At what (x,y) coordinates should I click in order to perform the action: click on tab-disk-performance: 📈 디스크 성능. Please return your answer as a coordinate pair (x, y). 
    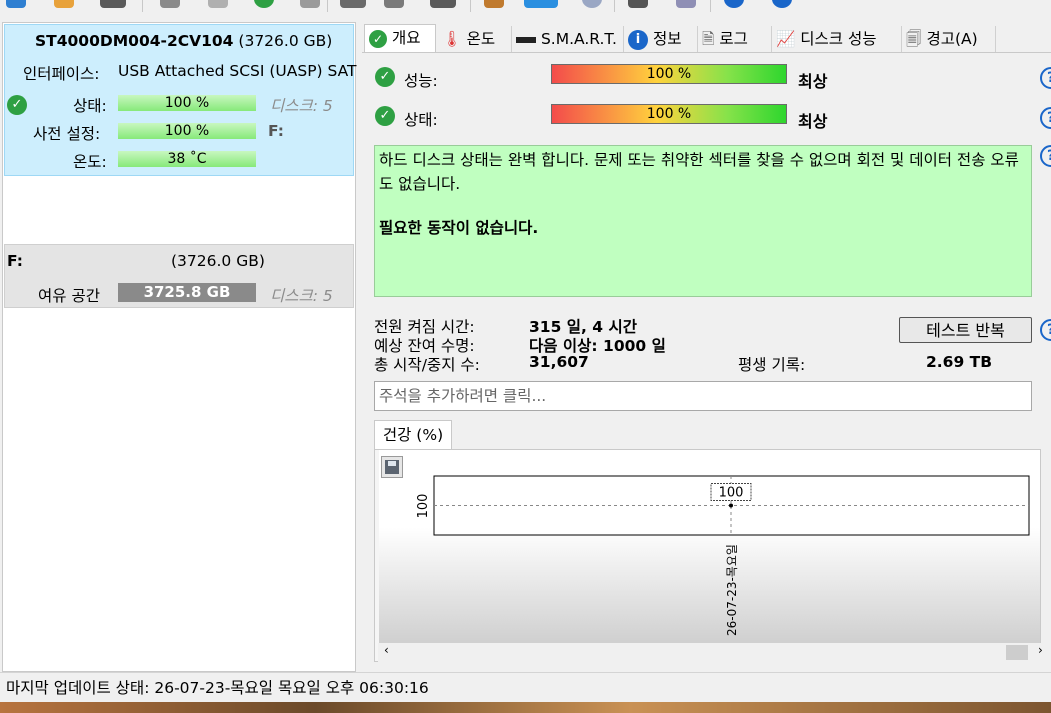
    Looking at the image, I should click on (837, 39).